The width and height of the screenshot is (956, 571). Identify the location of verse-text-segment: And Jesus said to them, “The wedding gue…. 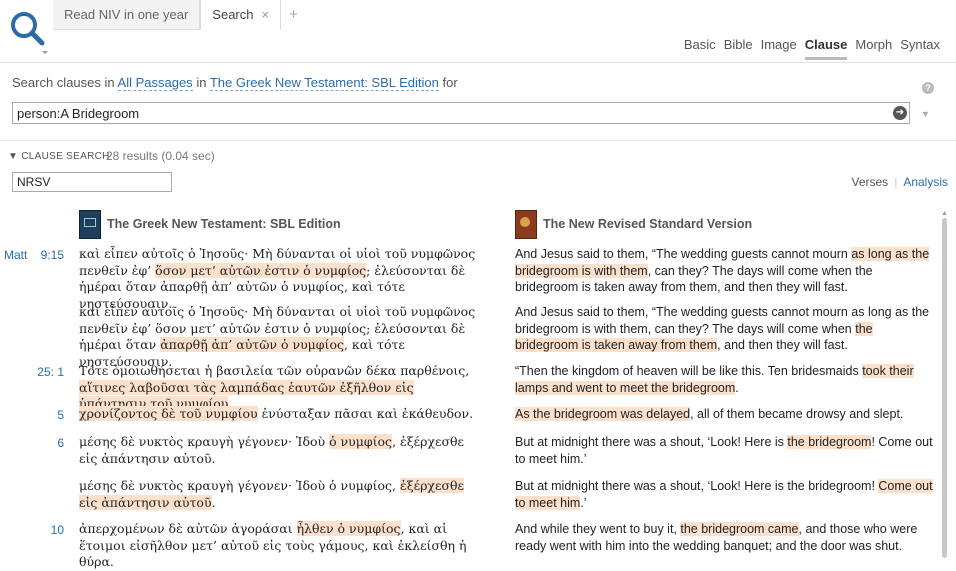
(683, 254).